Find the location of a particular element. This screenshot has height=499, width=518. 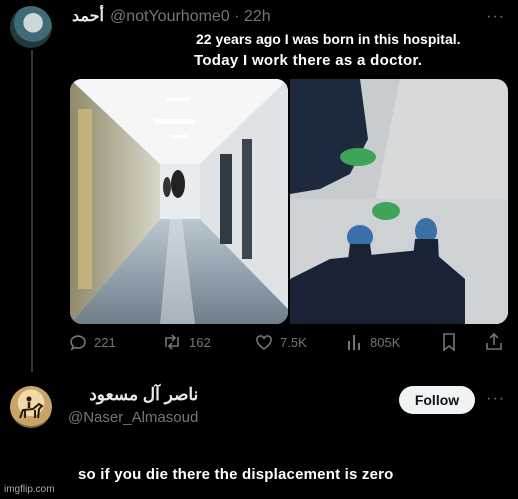

follow-button: Follow is located at coordinates (437, 400).